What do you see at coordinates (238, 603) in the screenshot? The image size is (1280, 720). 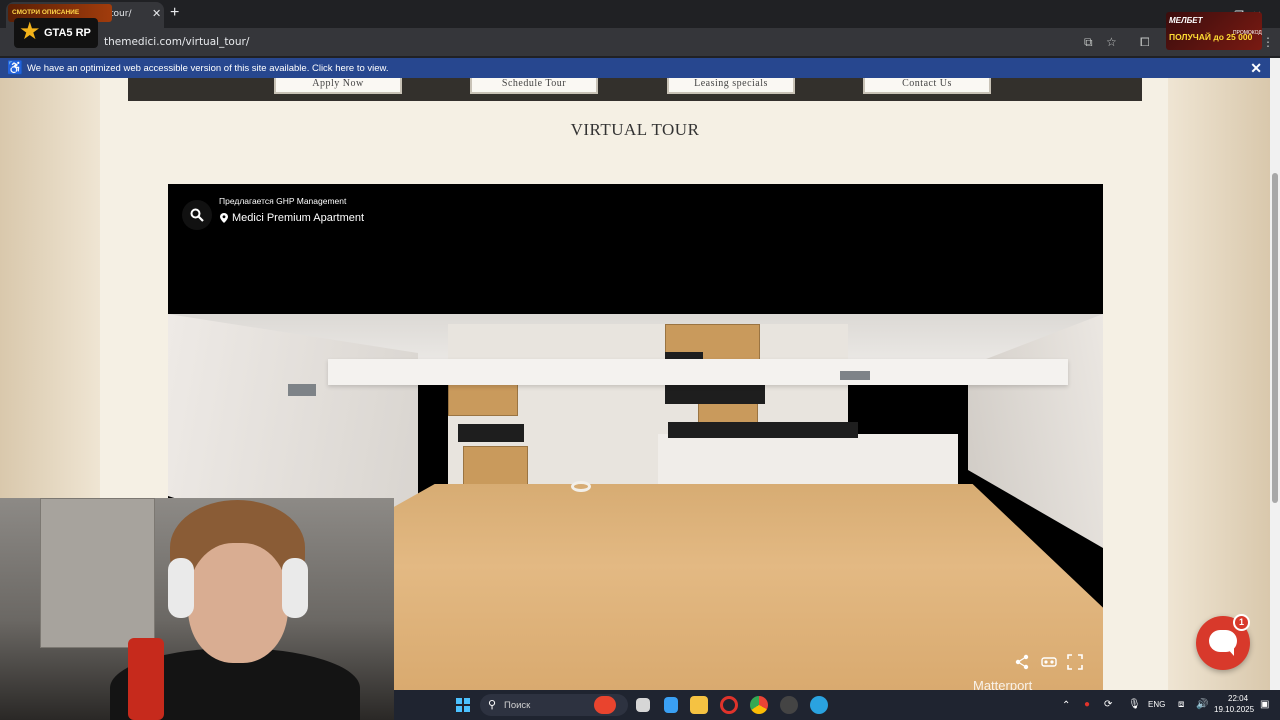 I see `webcam-person-face` at bounding box center [238, 603].